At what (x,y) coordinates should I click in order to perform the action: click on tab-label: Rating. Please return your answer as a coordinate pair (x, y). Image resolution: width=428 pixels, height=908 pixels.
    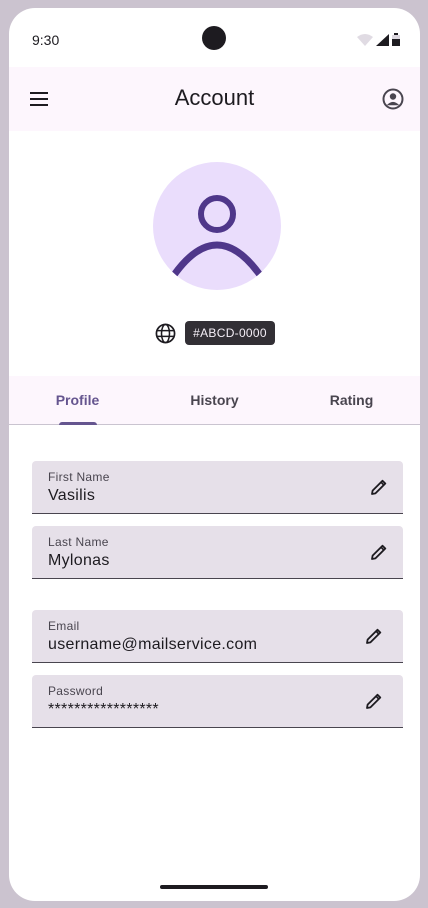
    Looking at the image, I should click on (351, 400).